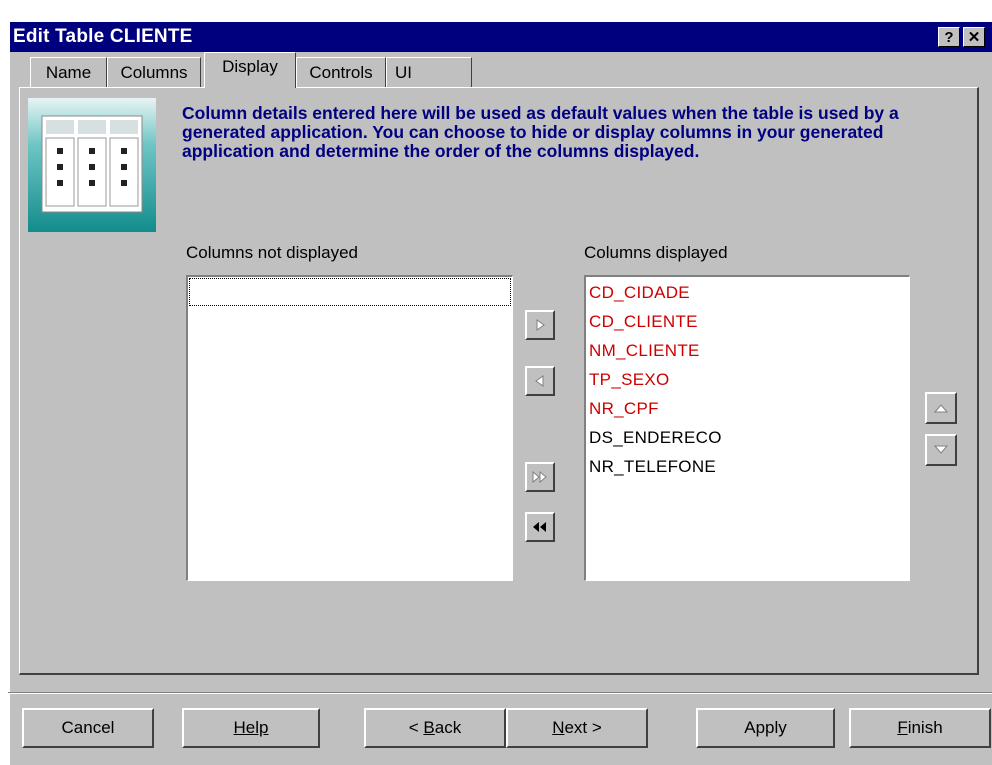  Describe the element at coordinates (949, 37) in the screenshot. I see `help-title-button: ?` at that location.